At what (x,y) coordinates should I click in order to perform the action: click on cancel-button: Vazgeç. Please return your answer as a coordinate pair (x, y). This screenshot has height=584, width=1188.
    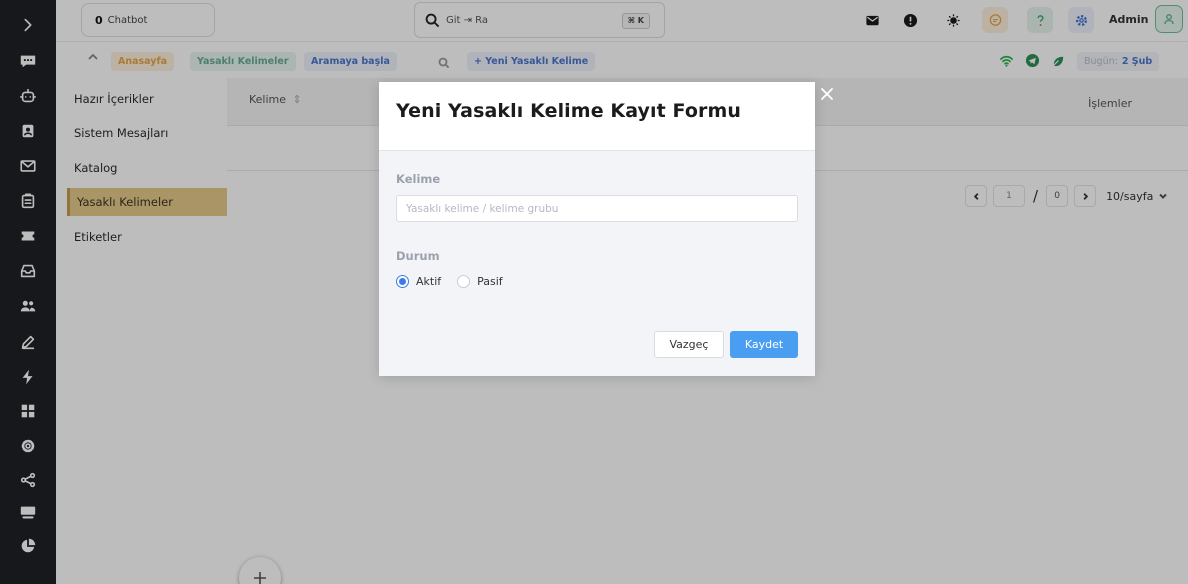
    Looking at the image, I should click on (689, 344).